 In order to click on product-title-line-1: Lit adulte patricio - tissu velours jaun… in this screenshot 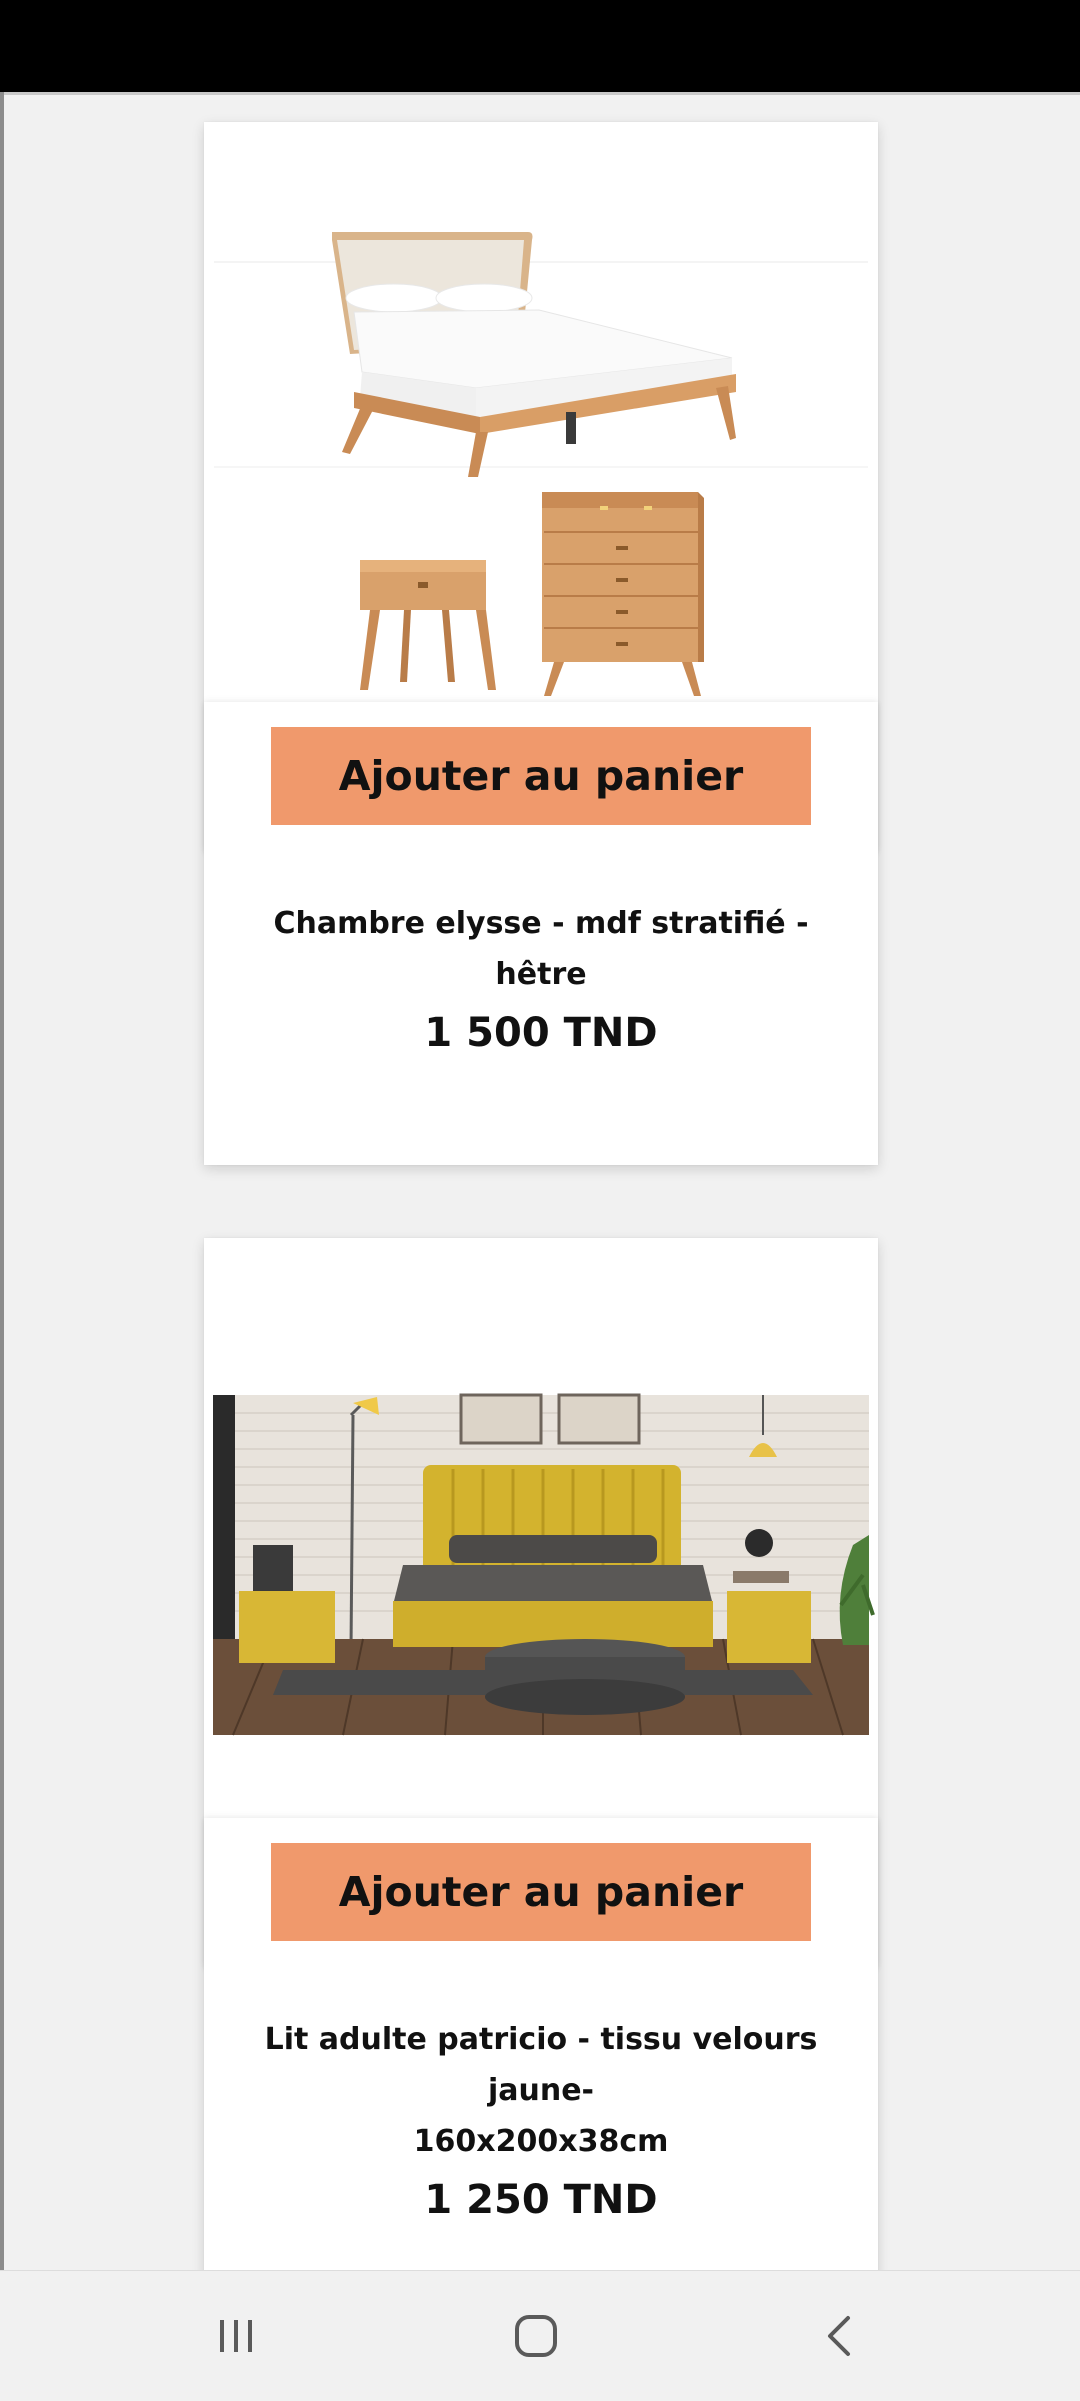, I will do `click(541, 2065)`.